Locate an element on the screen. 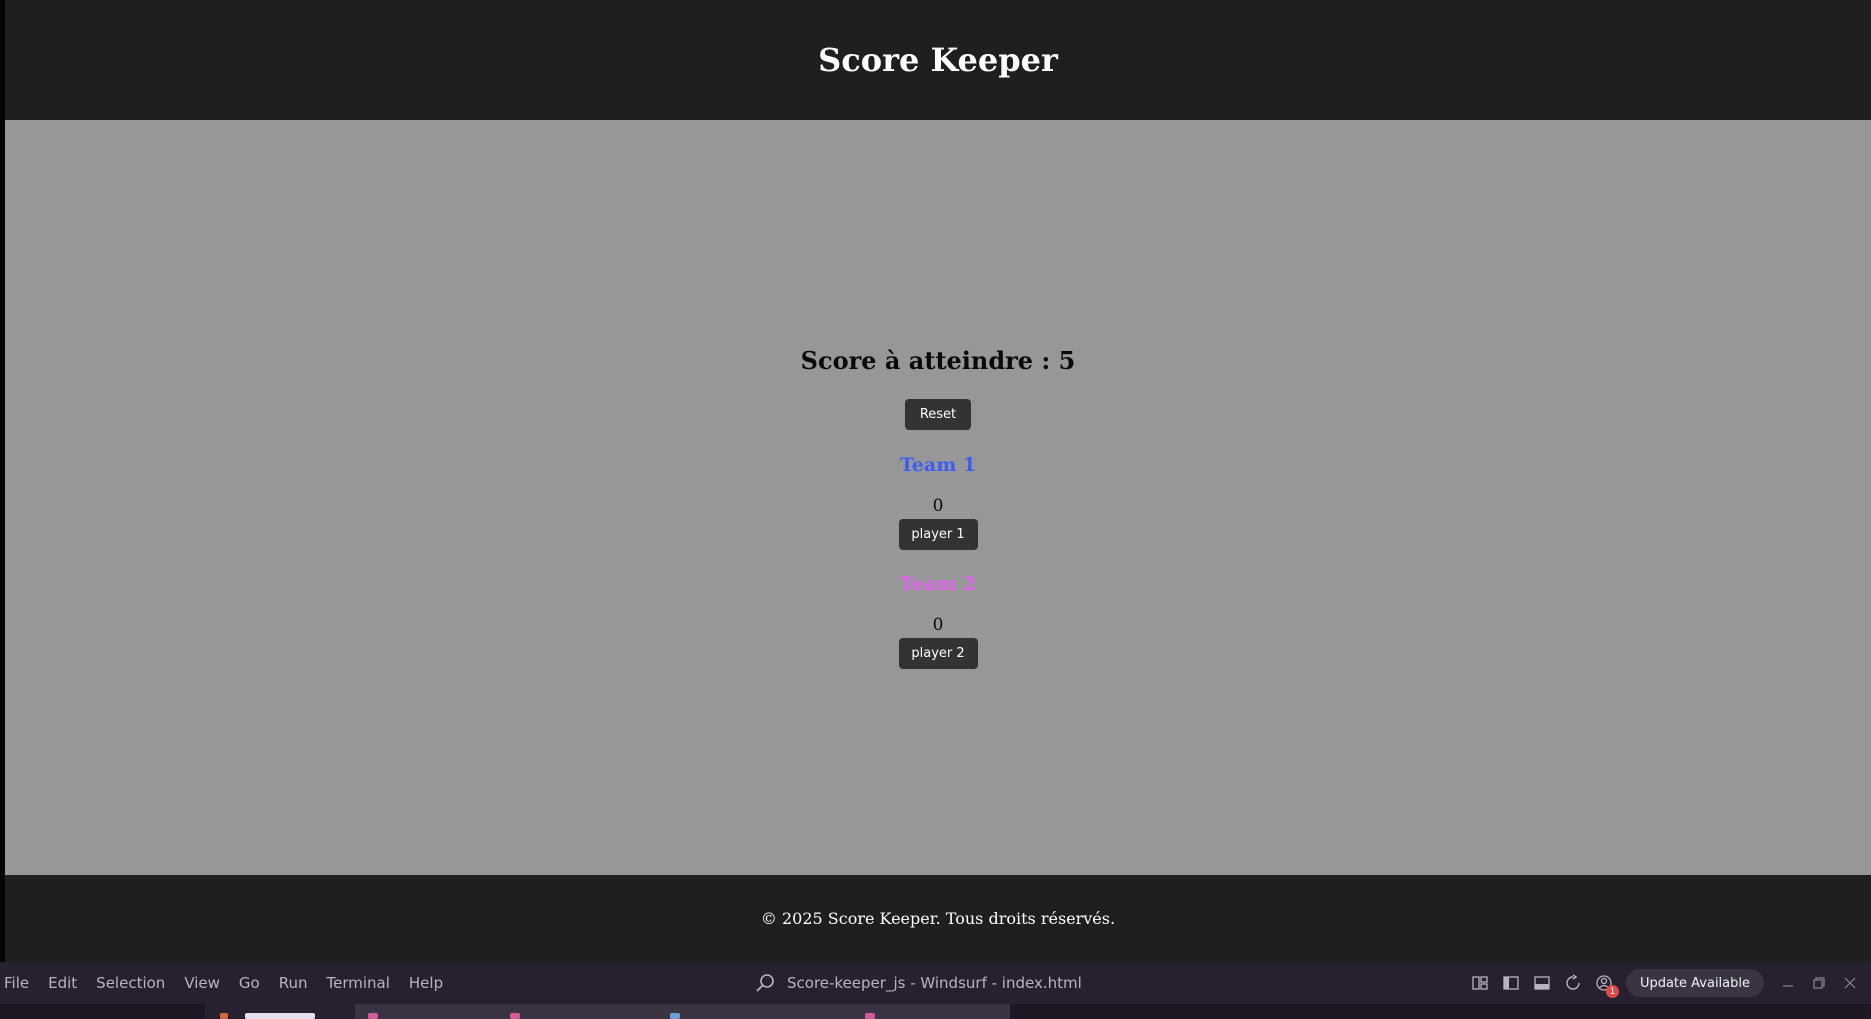 The width and height of the screenshot is (1871, 1019). page-title: Score Keeper is located at coordinates (938, 60).